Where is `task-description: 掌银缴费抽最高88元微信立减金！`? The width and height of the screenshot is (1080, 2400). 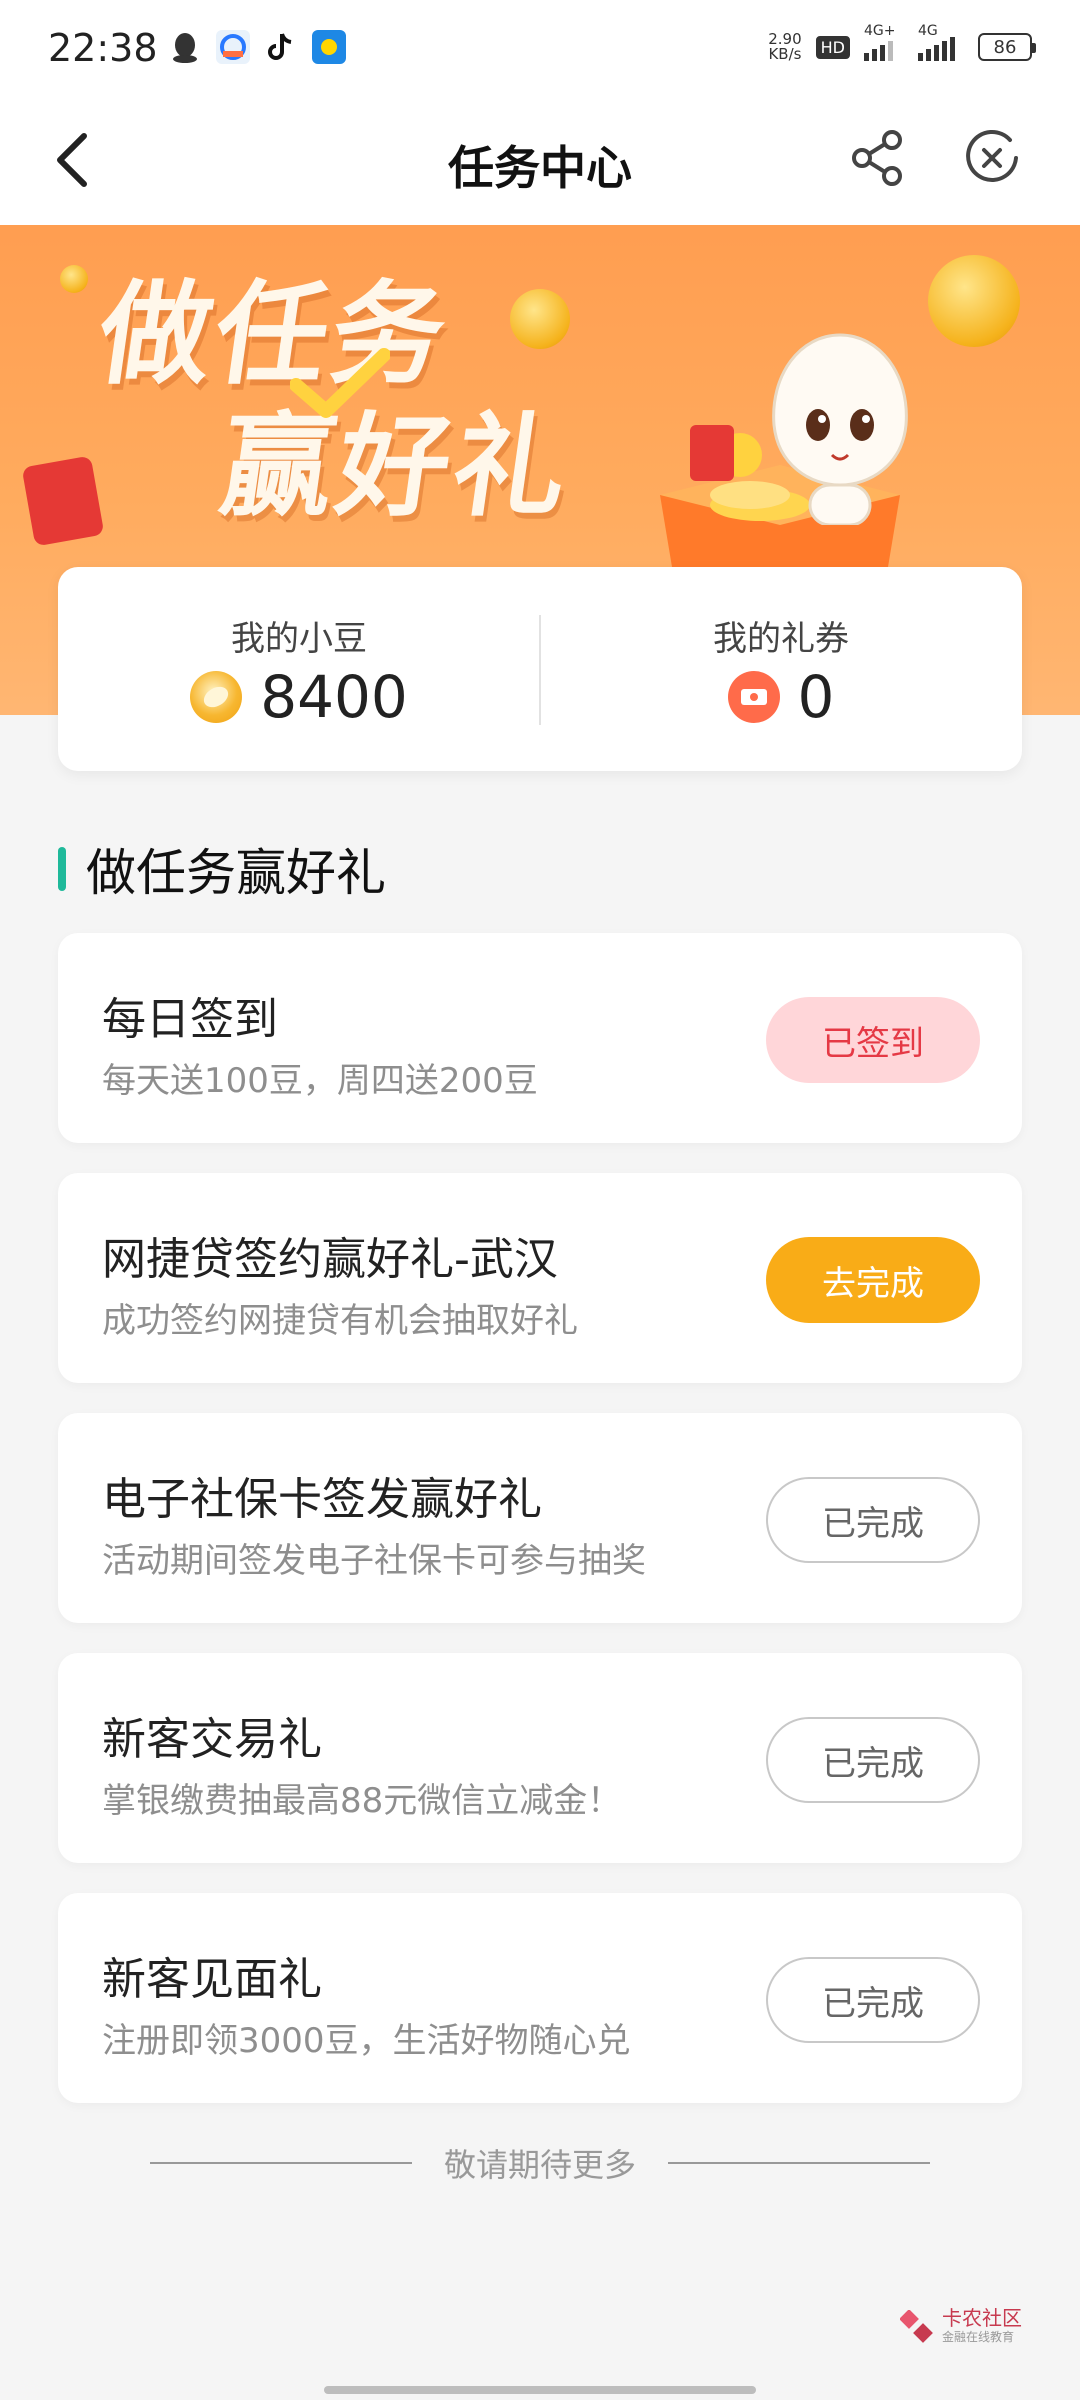 task-description: 掌银缴费抽最高88元微信立减金！ is located at coordinates (362, 1801).